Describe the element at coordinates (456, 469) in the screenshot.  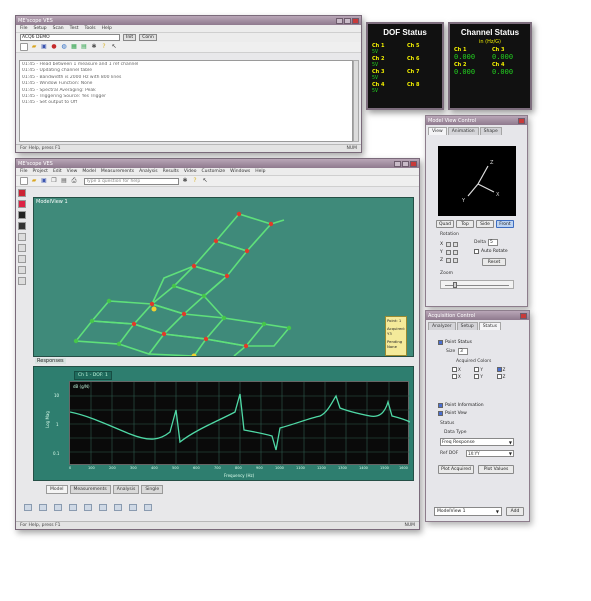
I see `plot-acquired-button: Plot Acquired` at that location.